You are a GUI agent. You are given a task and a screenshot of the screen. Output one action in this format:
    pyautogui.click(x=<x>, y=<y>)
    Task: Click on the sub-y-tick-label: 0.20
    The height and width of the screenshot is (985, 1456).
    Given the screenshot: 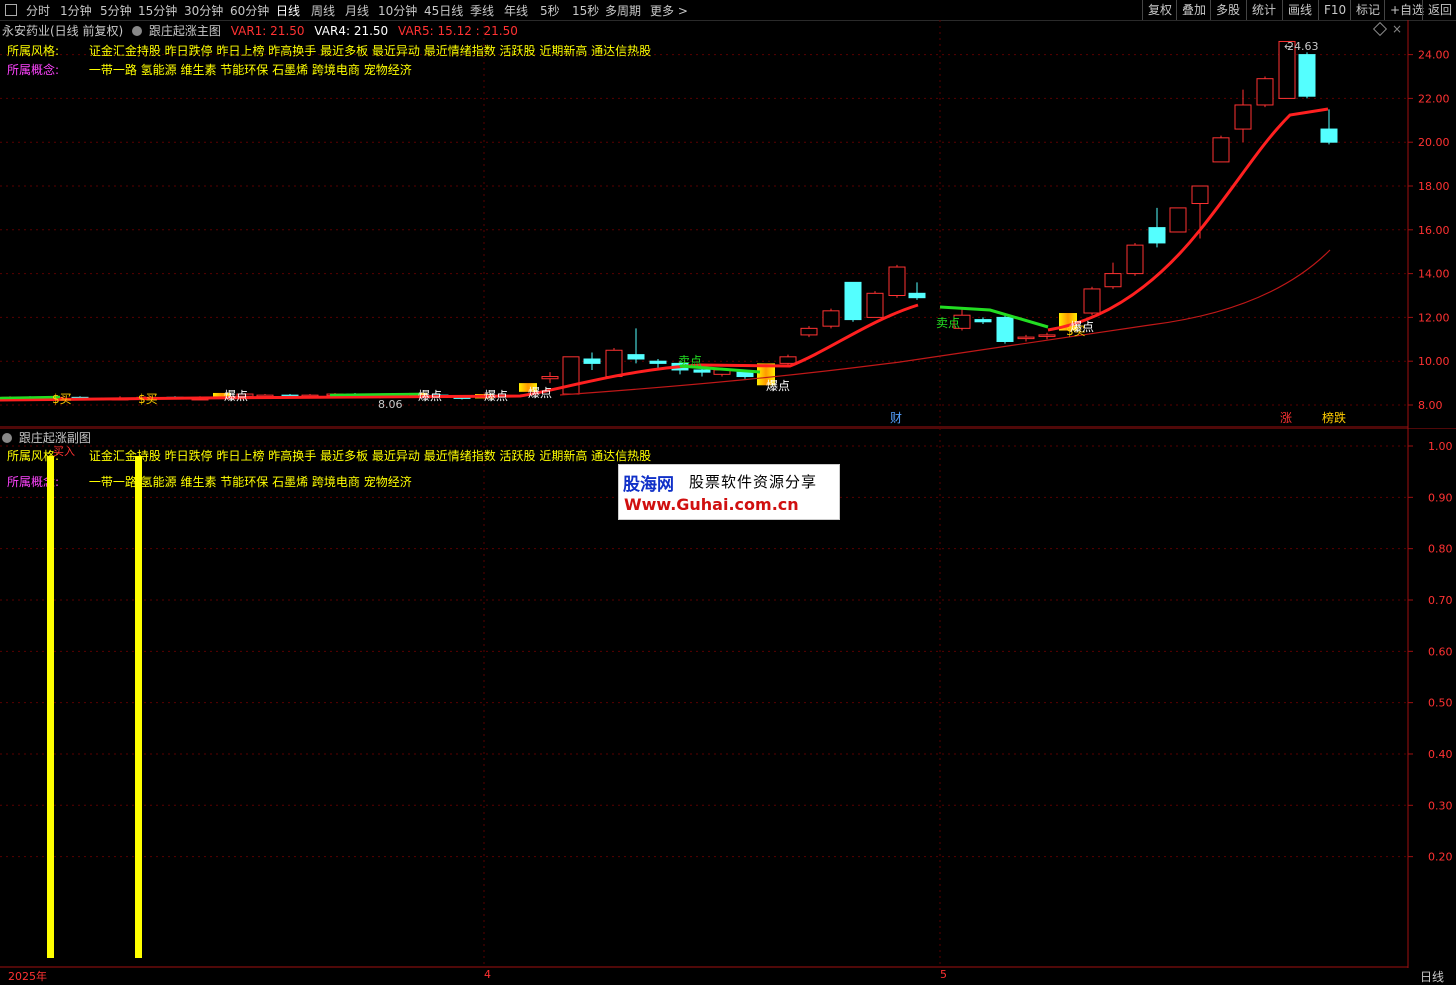 What is the action you would take?
    pyautogui.click(x=1440, y=857)
    